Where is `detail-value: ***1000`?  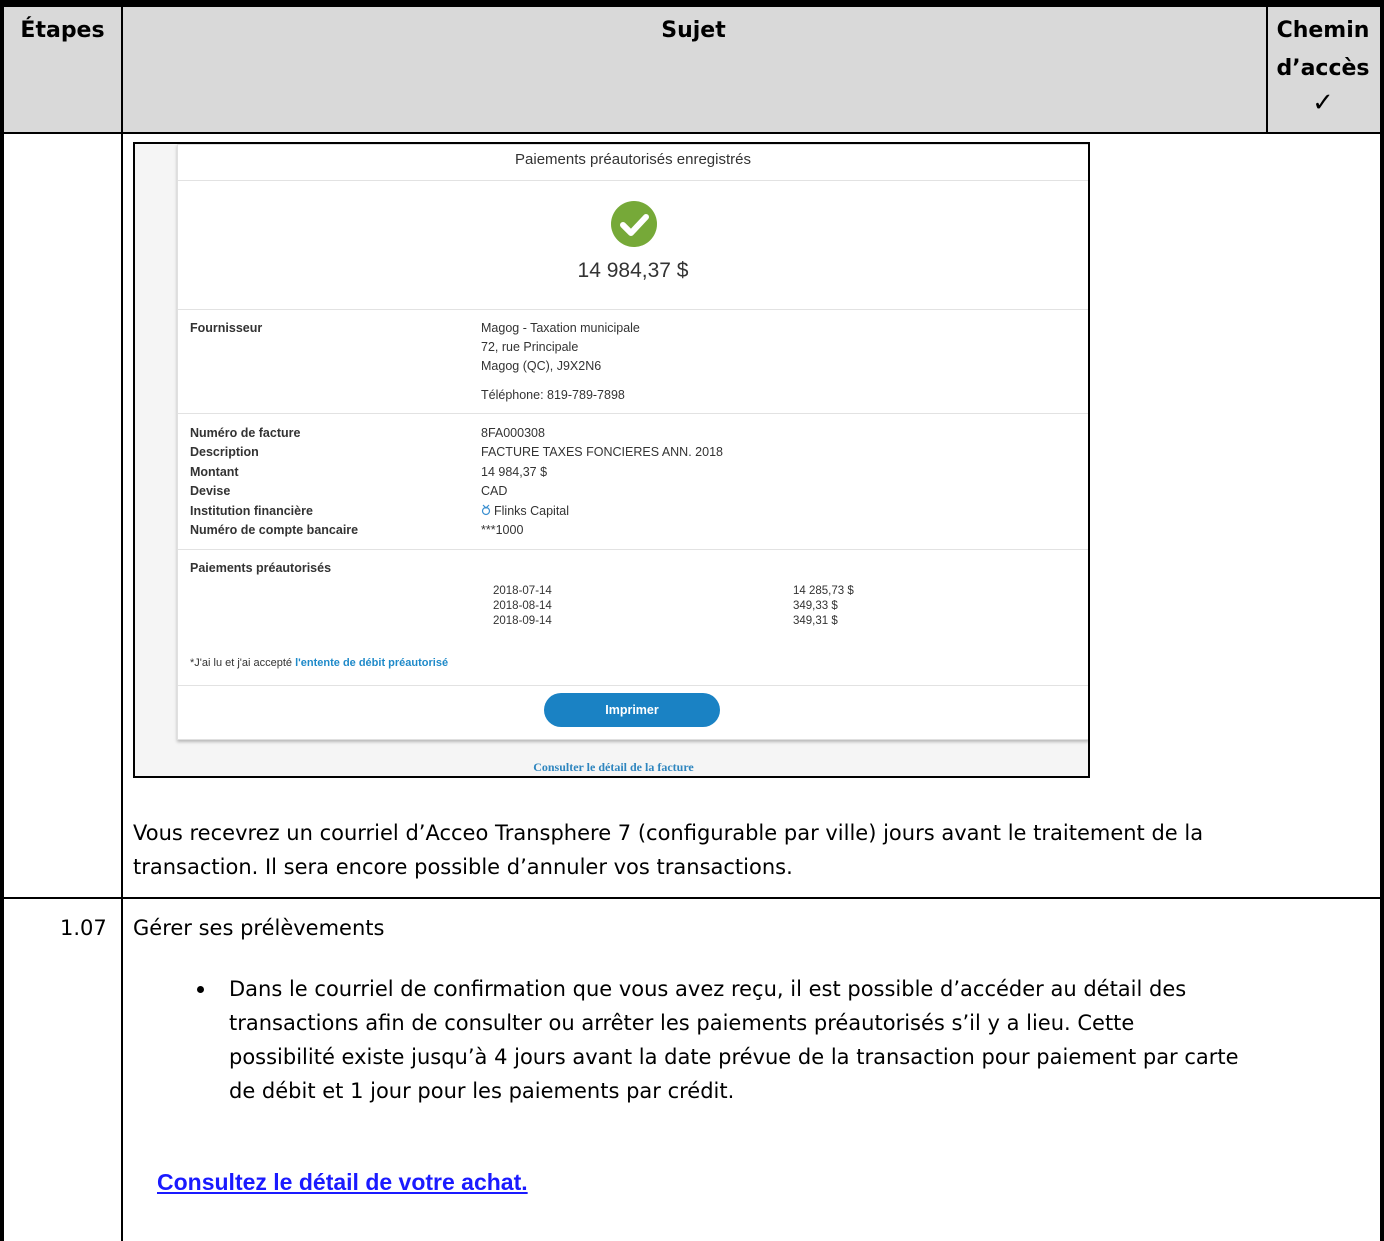
detail-value: ***1000 is located at coordinates (502, 530).